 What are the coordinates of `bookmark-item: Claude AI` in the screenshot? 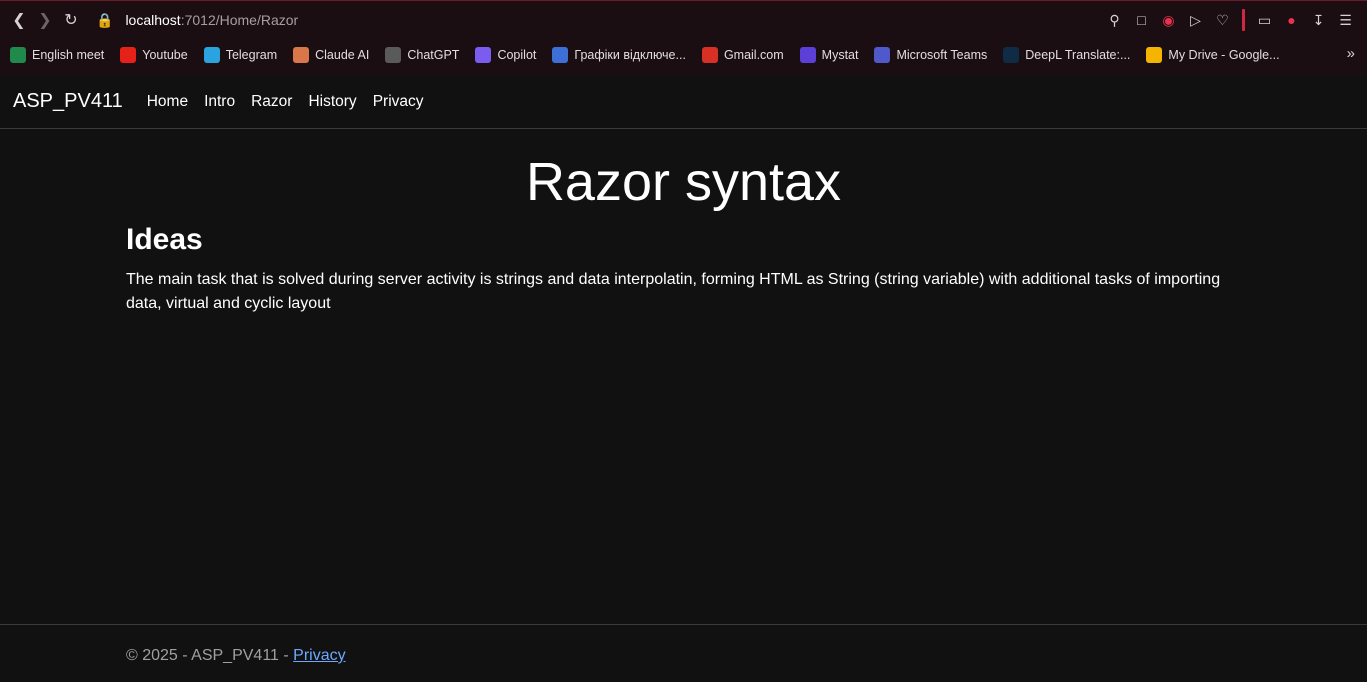 It's located at (331, 54).